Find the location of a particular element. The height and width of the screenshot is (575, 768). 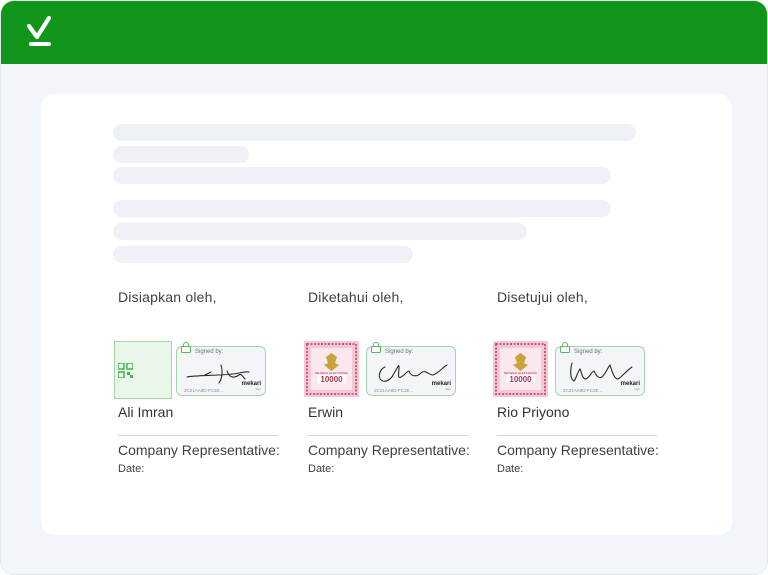

qr-code-icon is located at coordinates (125, 370).